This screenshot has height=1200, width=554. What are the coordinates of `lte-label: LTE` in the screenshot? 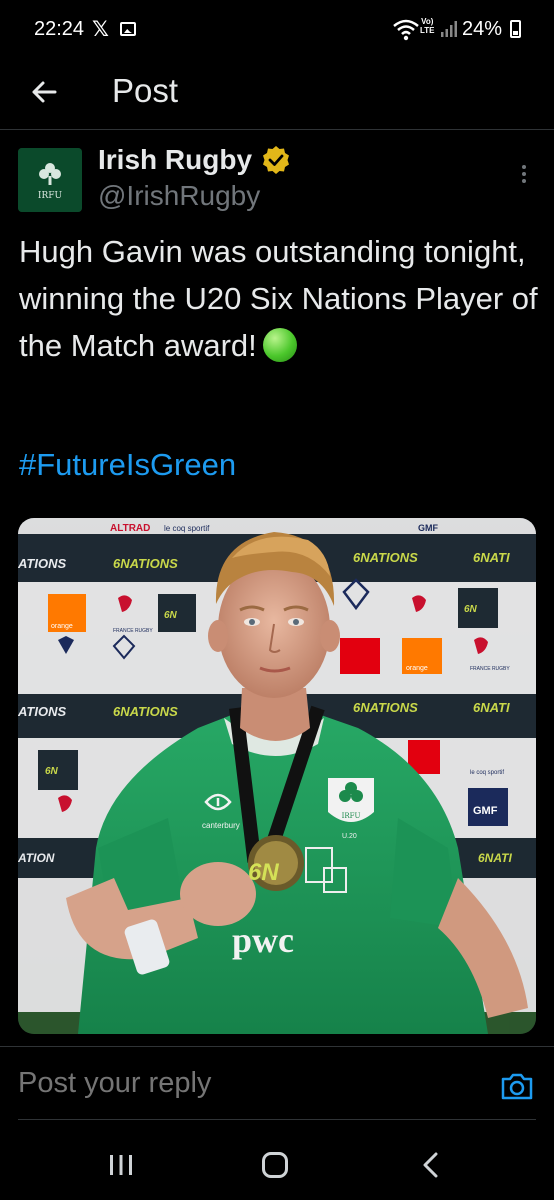 It's located at (427, 30).